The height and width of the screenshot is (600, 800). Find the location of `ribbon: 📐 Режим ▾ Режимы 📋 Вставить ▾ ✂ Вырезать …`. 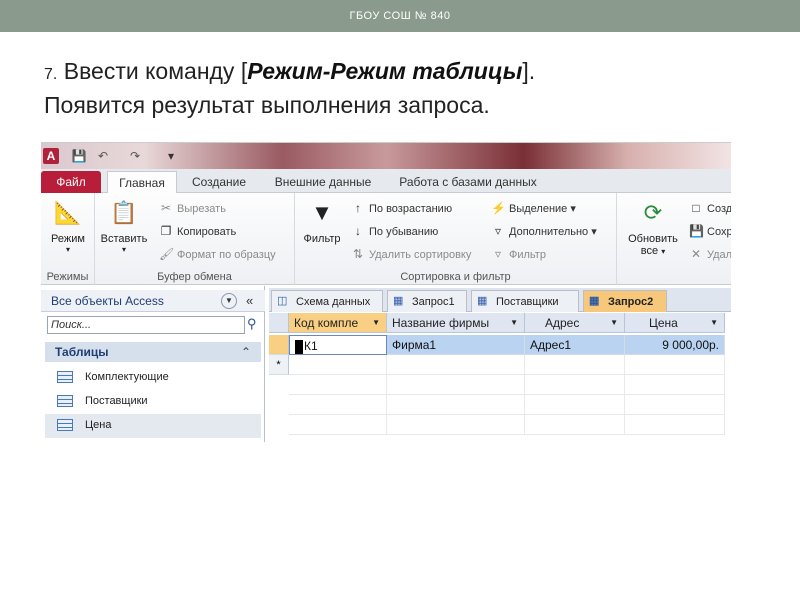

ribbon: 📐 Режим ▾ Режимы 📋 Вставить ▾ ✂ Вырезать … is located at coordinates (386, 239).